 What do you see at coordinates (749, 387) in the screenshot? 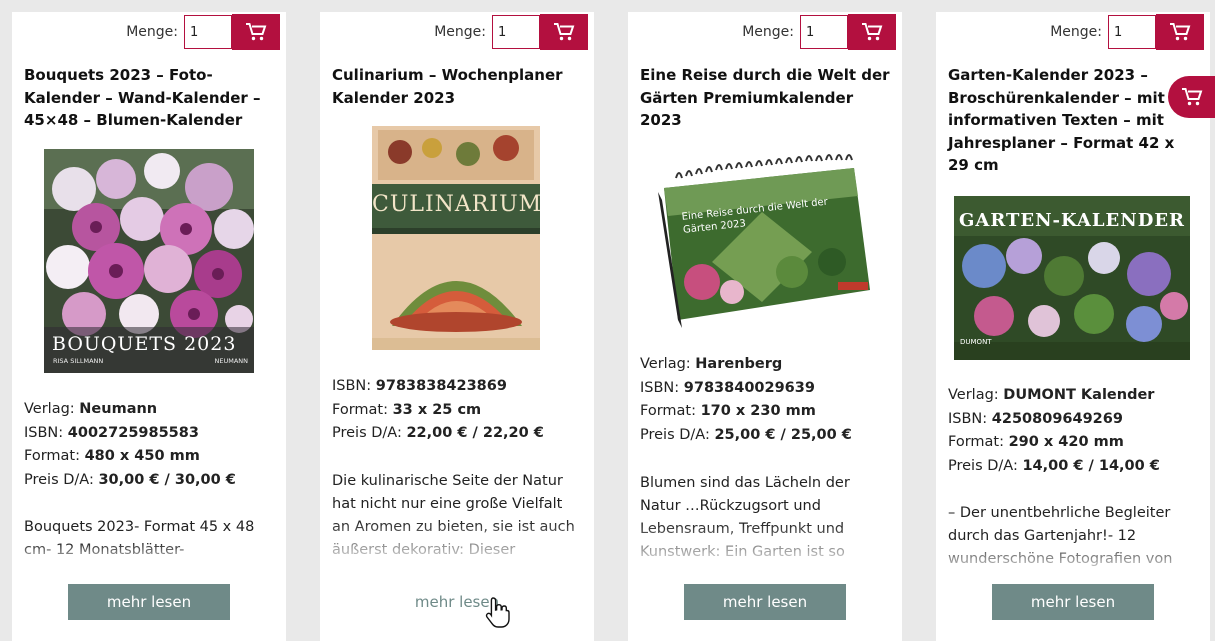
I see `isbn-value: 9783840029639` at bounding box center [749, 387].